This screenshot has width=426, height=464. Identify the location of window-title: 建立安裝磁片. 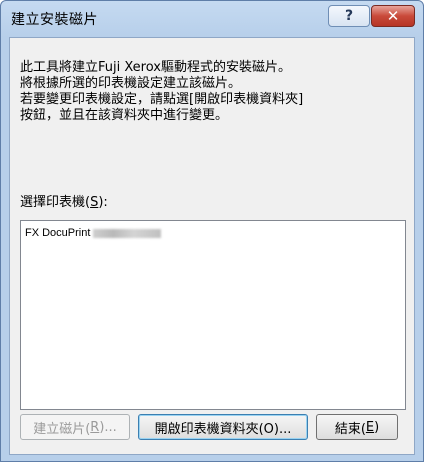
(54, 20).